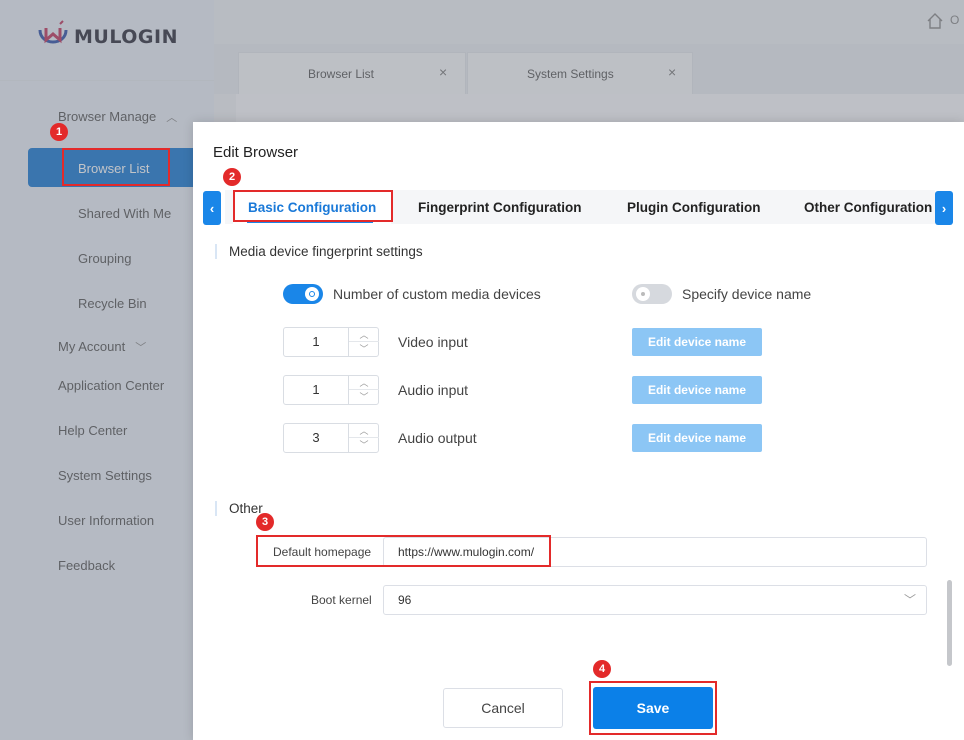 The width and height of the screenshot is (964, 740). I want to click on tabs-prev-button: ‹, so click(212, 208).